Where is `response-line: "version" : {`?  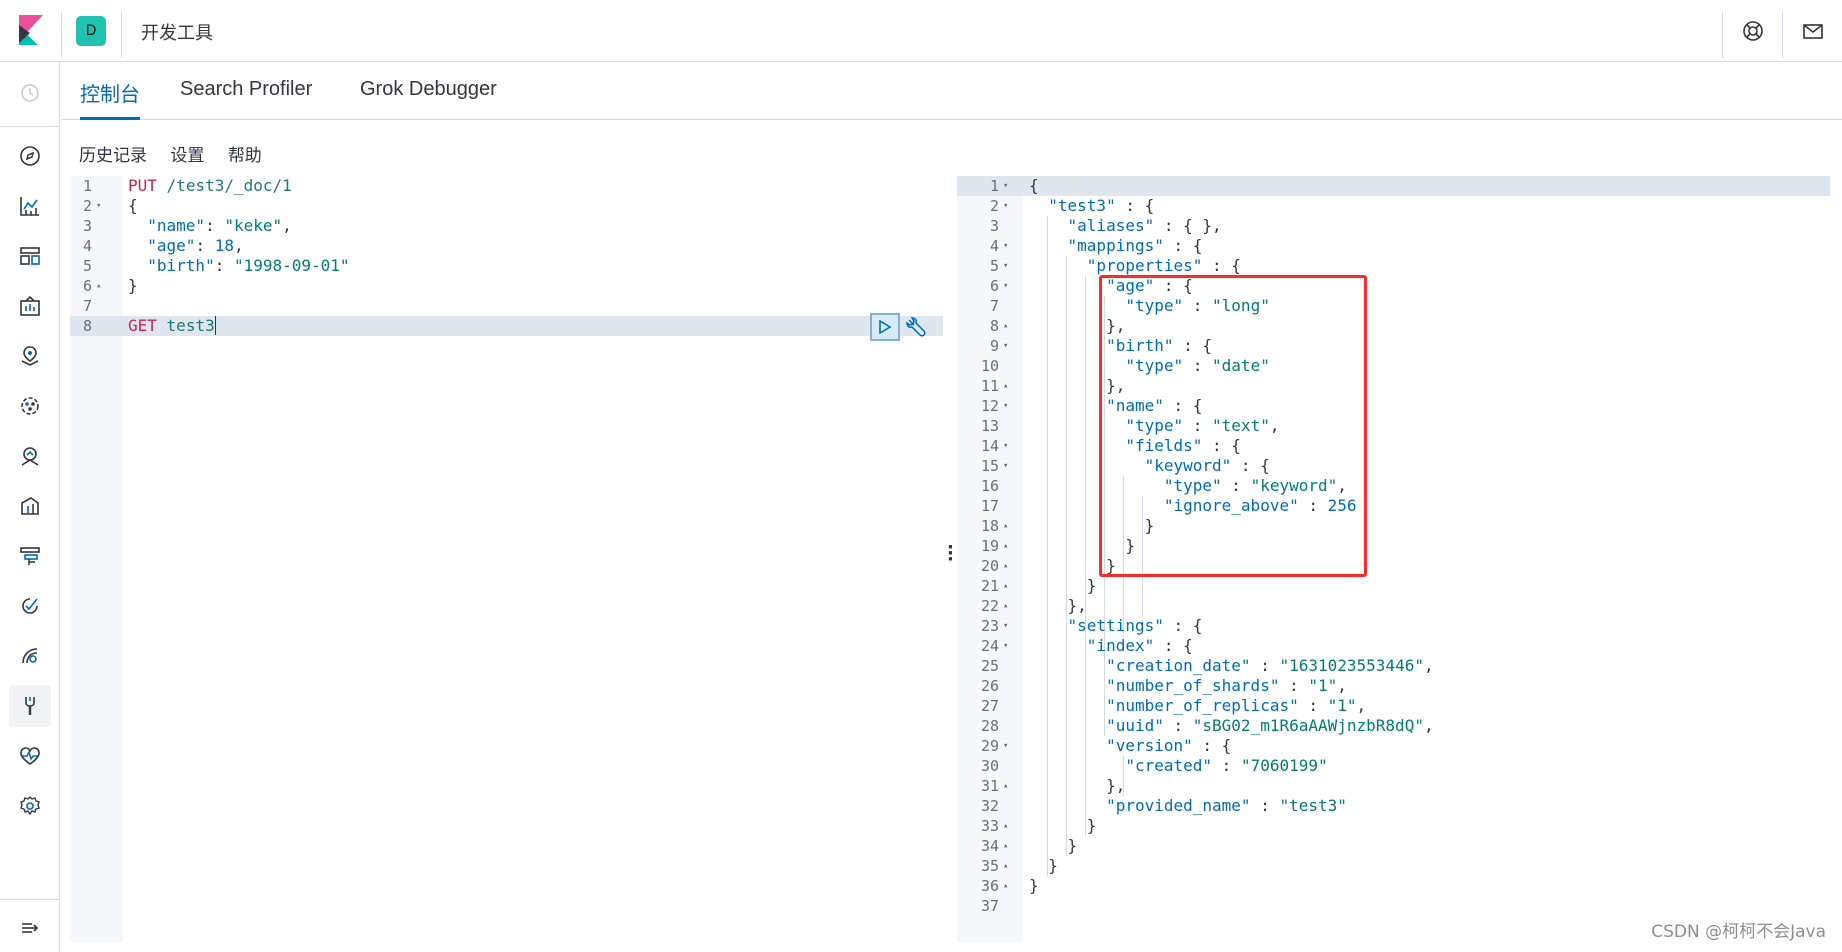 response-line: "version" : { is located at coordinates (1169, 745).